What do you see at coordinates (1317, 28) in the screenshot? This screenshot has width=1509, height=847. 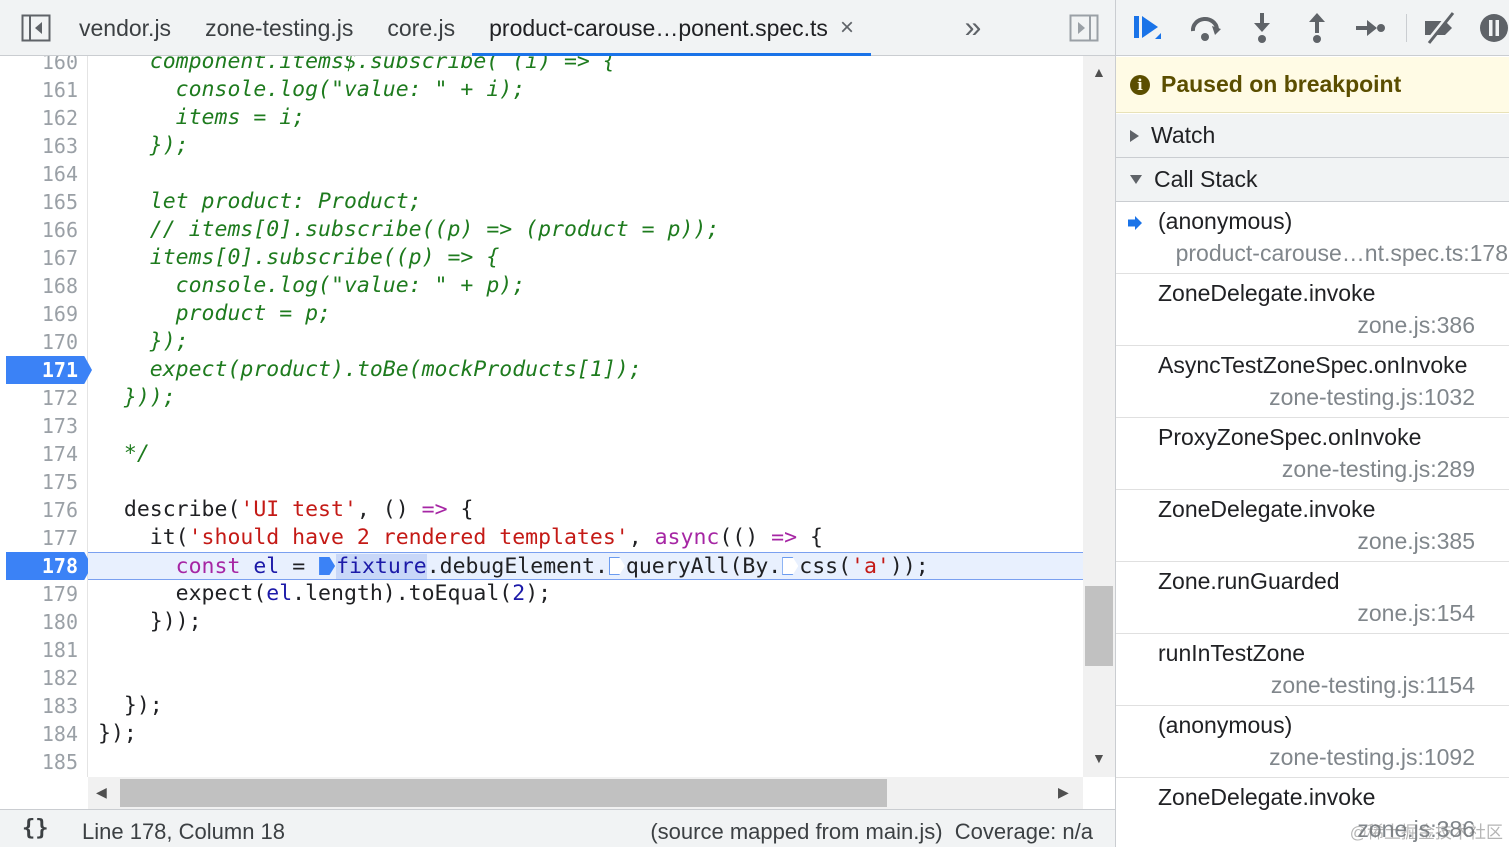 I see `step-out-icon` at bounding box center [1317, 28].